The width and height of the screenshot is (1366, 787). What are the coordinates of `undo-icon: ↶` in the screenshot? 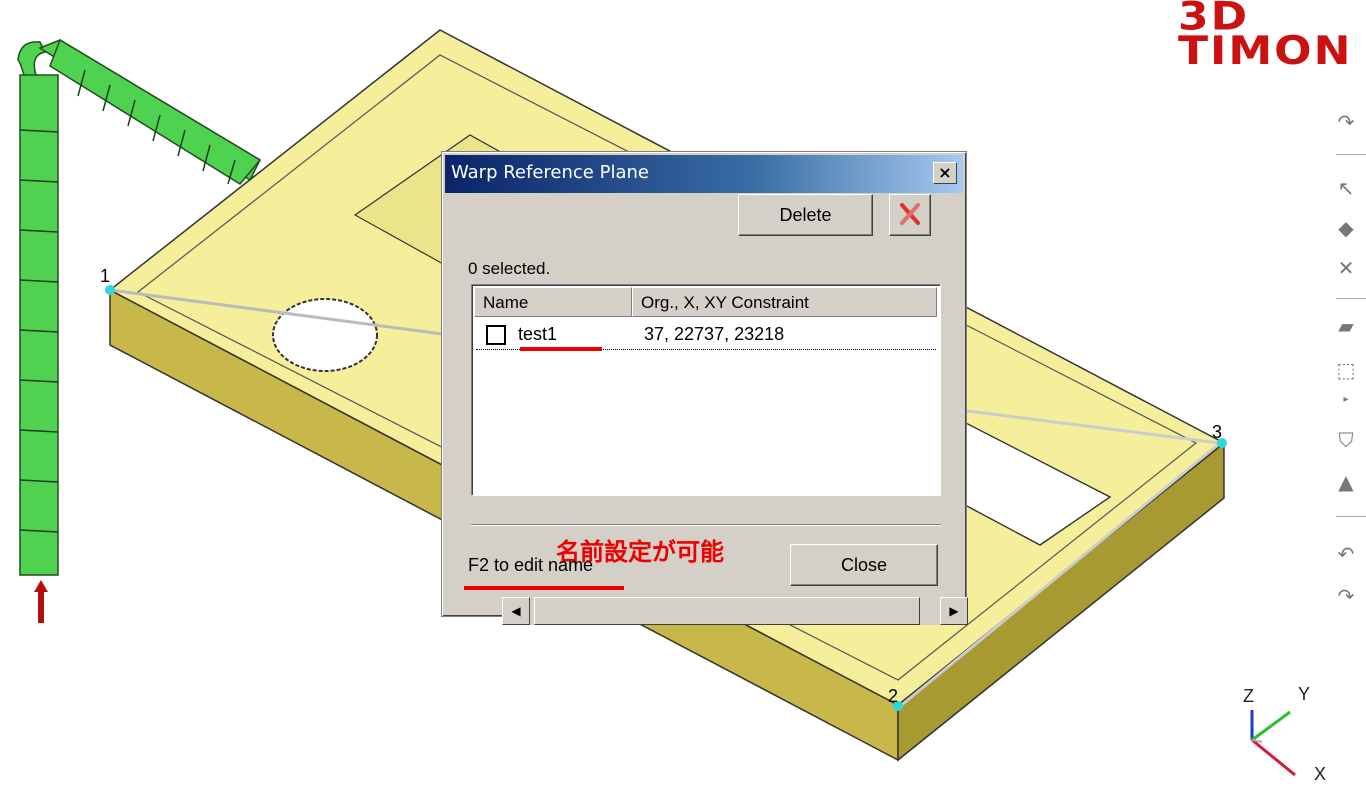 It's located at (1346, 554).